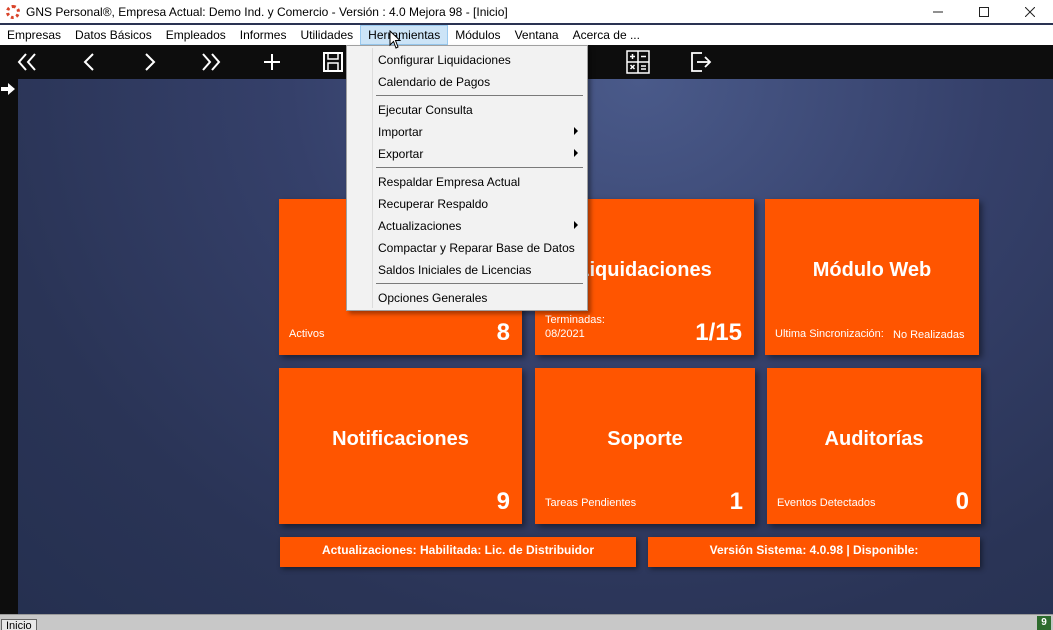  Describe the element at coordinates (591, 503) in the screenshot. I see `tile-soporte-sub: Tareas Pendientes` at that location.